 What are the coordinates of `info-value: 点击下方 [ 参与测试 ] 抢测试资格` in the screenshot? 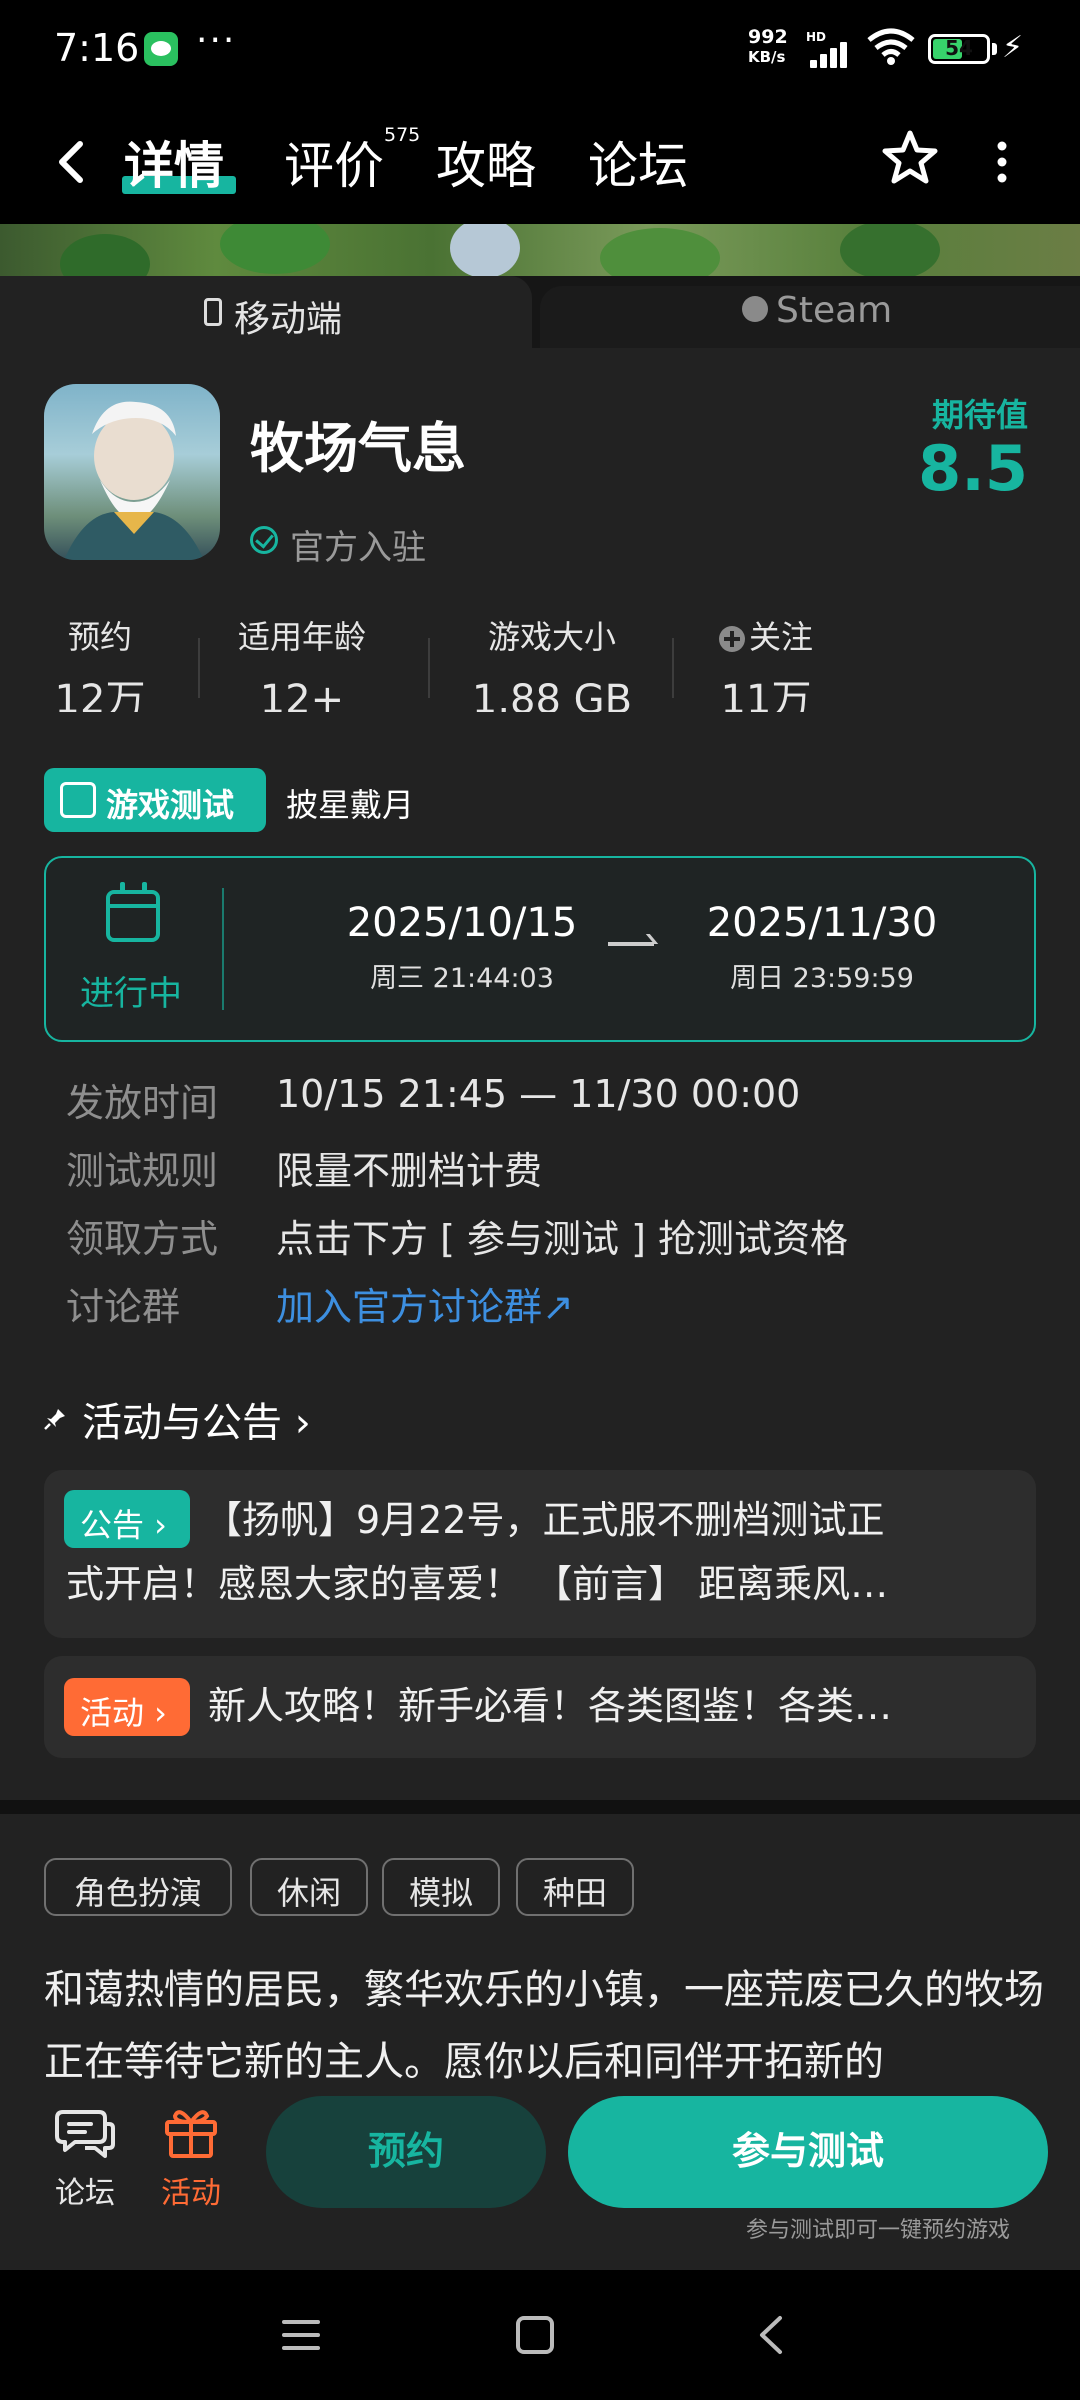 It's located at (562, 1239).